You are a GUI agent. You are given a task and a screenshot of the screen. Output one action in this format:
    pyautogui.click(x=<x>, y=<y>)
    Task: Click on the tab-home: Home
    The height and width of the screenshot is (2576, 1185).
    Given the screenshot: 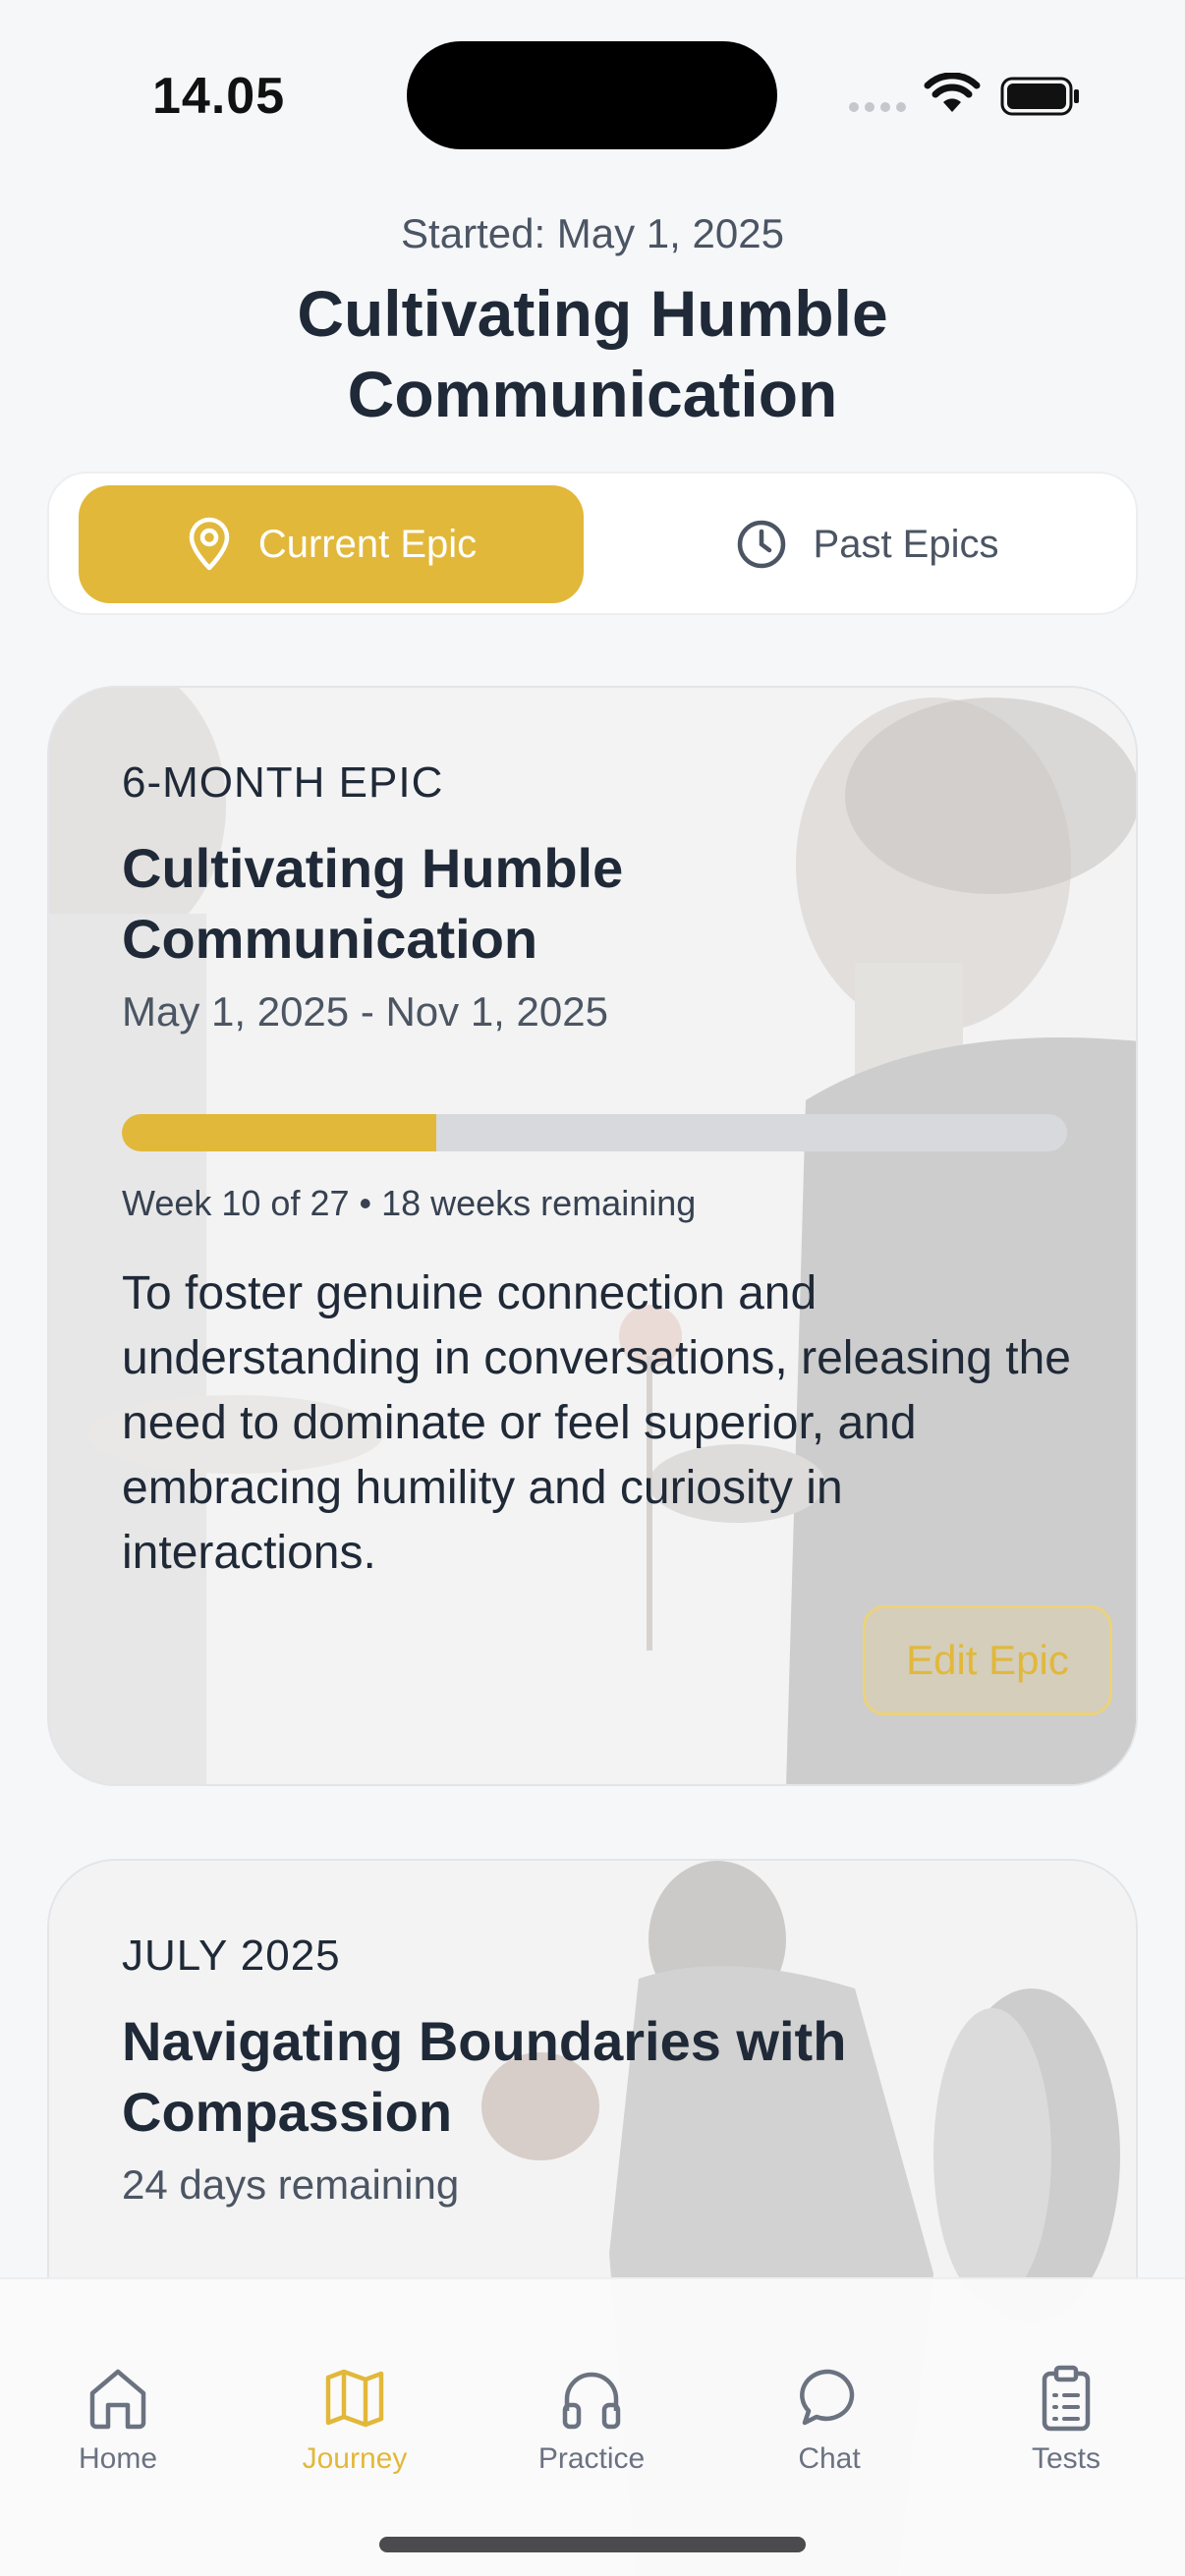 What is the action you would take?
    pyautogui.click(x=118, y=2420)
    